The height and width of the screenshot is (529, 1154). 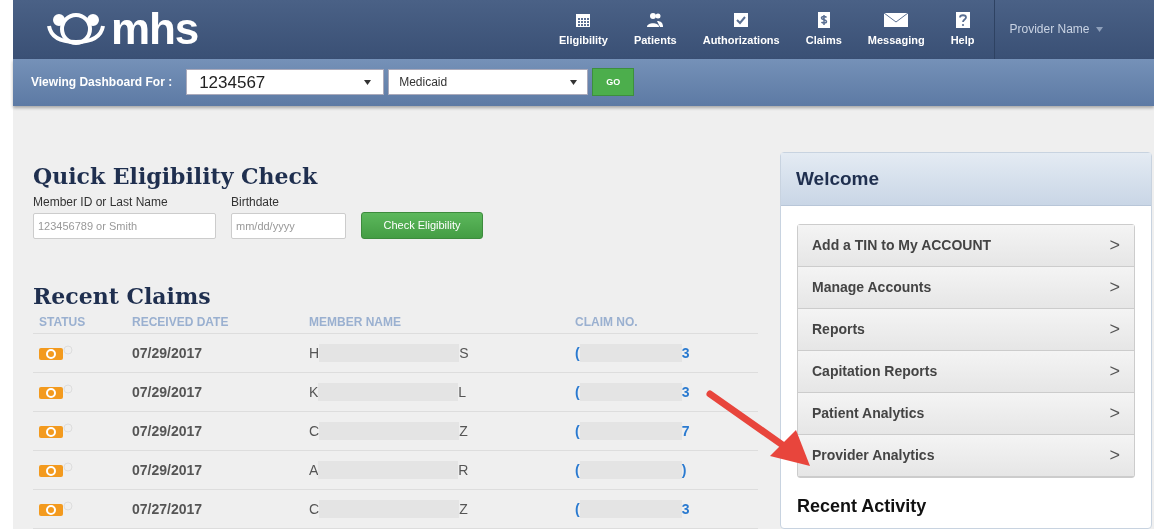 I want to click on nav-button: Patients, so click(x=655, y=29).